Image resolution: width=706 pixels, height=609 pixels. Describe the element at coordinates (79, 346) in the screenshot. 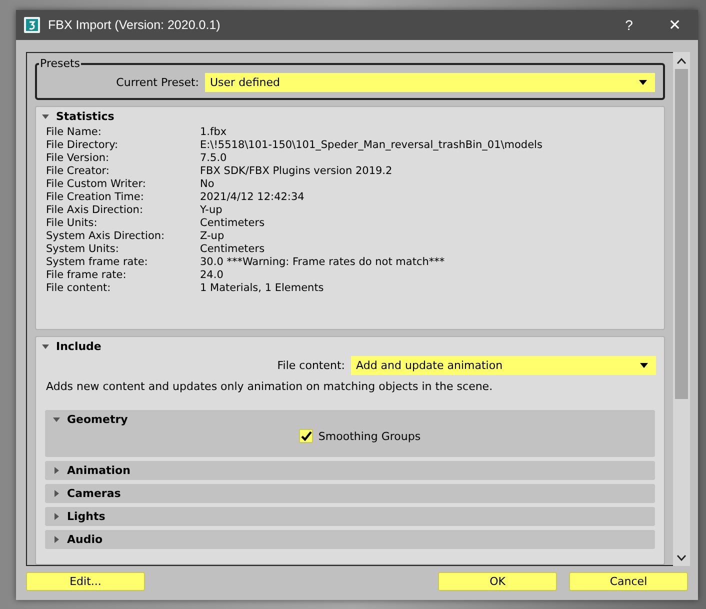

I see `section-title: Include` at that location.